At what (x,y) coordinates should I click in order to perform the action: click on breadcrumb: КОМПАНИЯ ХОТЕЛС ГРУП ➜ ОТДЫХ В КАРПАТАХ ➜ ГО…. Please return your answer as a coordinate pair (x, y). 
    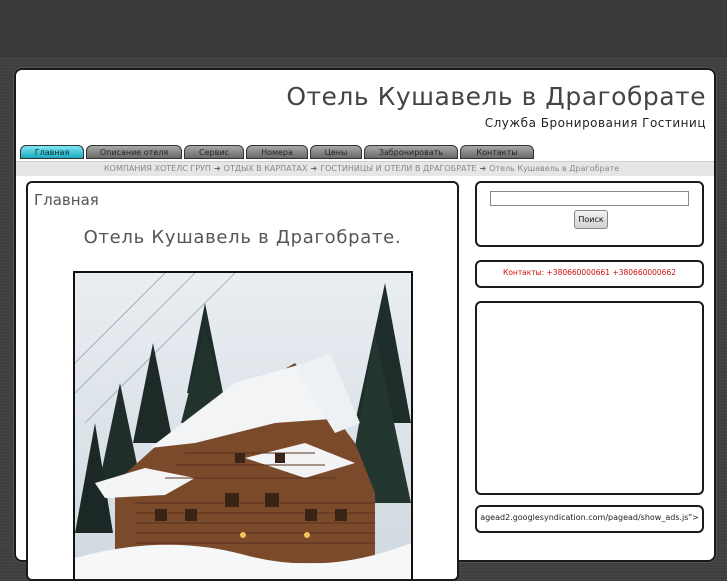
    Looking at the image, I should click on (365, 168).